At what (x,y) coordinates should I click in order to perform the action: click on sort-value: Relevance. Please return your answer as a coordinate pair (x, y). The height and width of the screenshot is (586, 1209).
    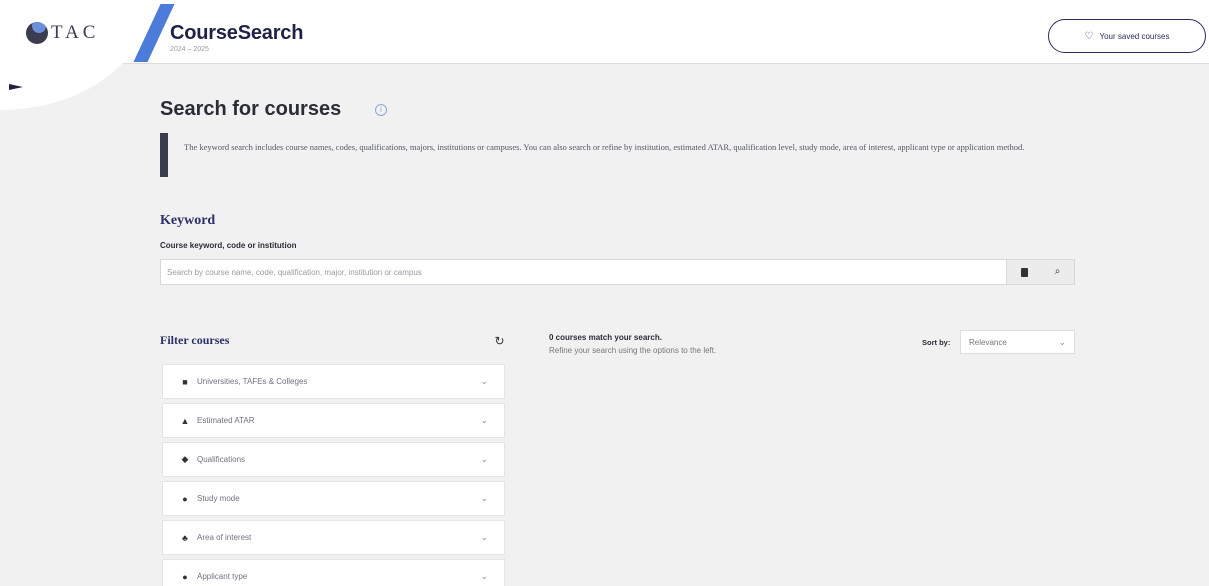
    Looking at the image, I should click on (988, 342).